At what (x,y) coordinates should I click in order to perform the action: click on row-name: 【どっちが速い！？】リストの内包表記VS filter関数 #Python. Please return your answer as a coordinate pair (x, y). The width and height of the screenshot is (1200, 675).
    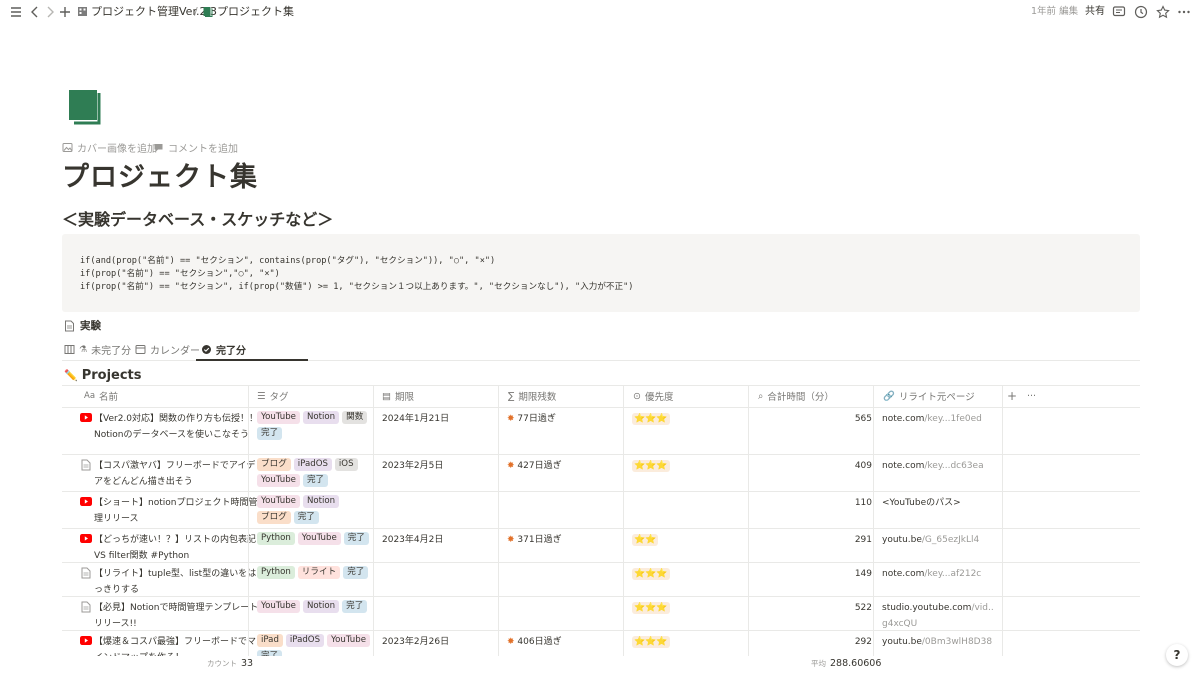
    Looking at the image, I should click on (177, 548).